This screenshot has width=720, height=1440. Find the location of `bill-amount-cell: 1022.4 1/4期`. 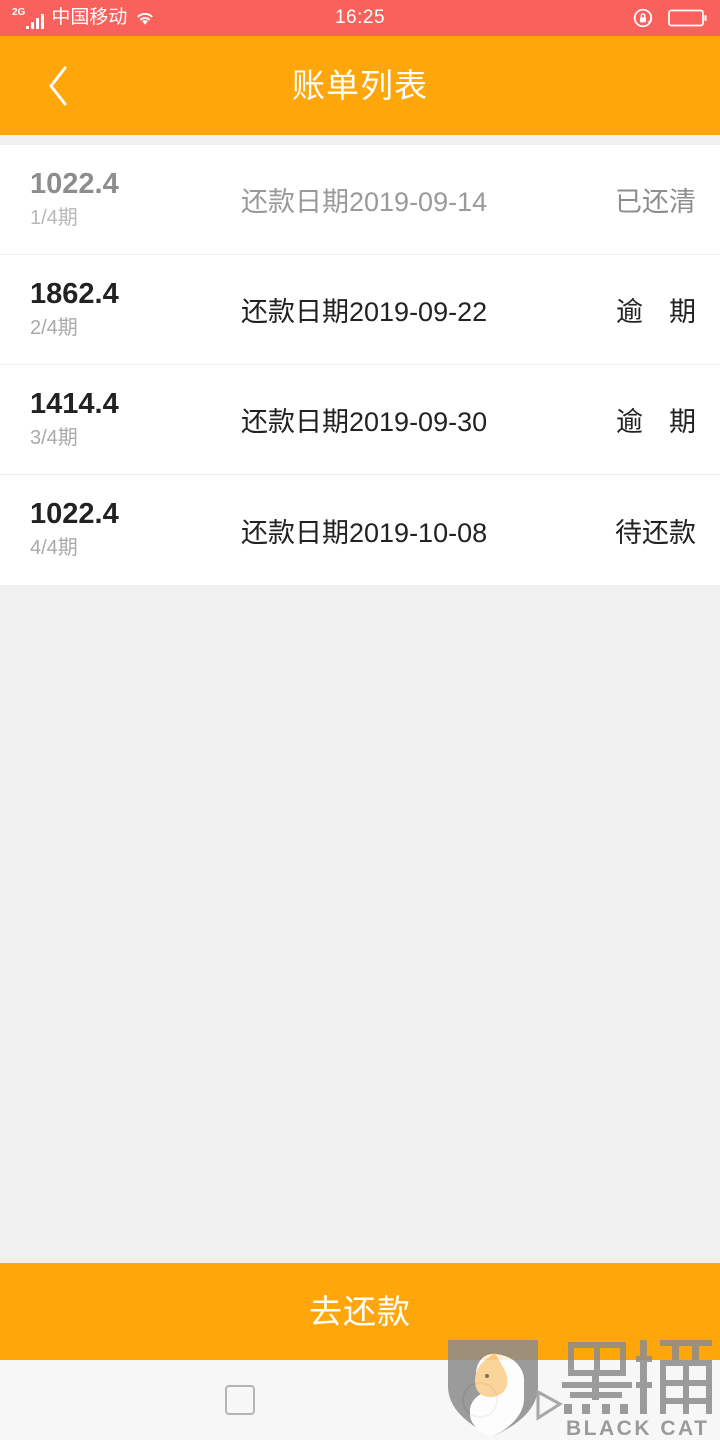

bill-amount-cell: 1022.4 1/4期 is located at coordinates (113, 200).